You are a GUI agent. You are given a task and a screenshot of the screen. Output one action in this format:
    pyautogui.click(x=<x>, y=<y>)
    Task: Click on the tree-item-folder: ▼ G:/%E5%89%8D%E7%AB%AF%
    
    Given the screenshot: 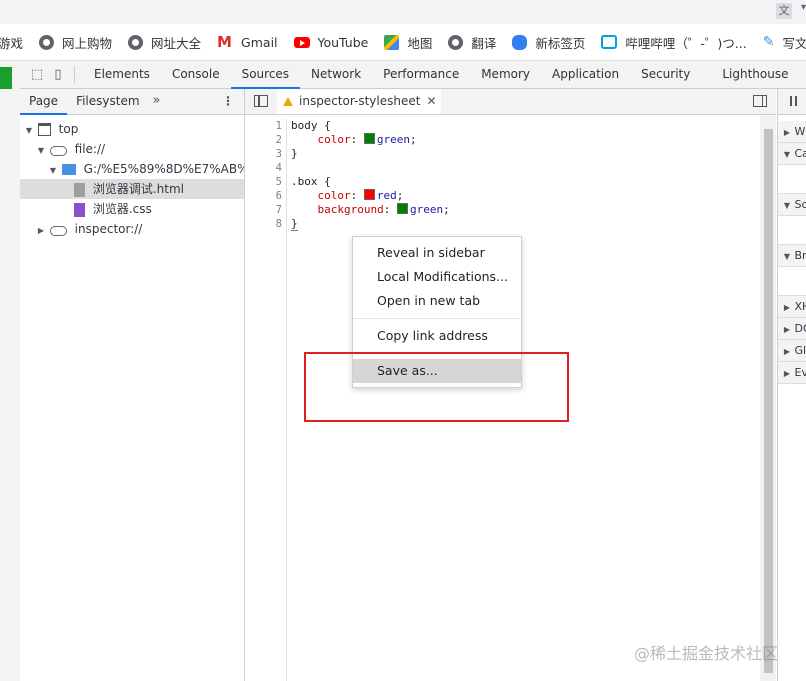 What is the action you would take?
    pyautogui.click(x=132, y=169)
    